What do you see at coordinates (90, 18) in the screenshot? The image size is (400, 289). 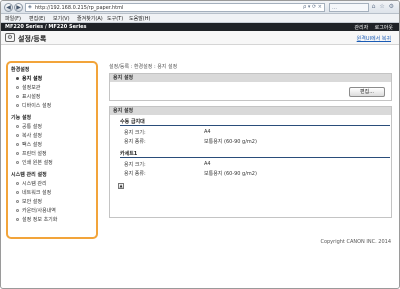 I see `menu-favorites: 즐겨찾기(A)` at bounding box center [90, 18].